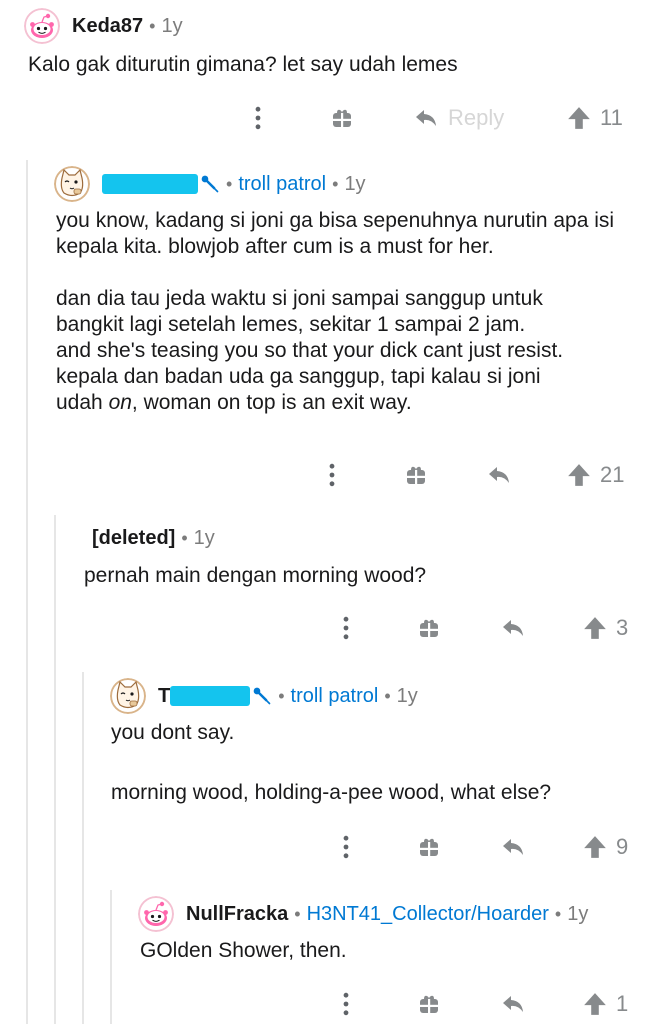 This screenshot has width=665, height=1024. I want to click on vote-count: 11, so click(611, 117).